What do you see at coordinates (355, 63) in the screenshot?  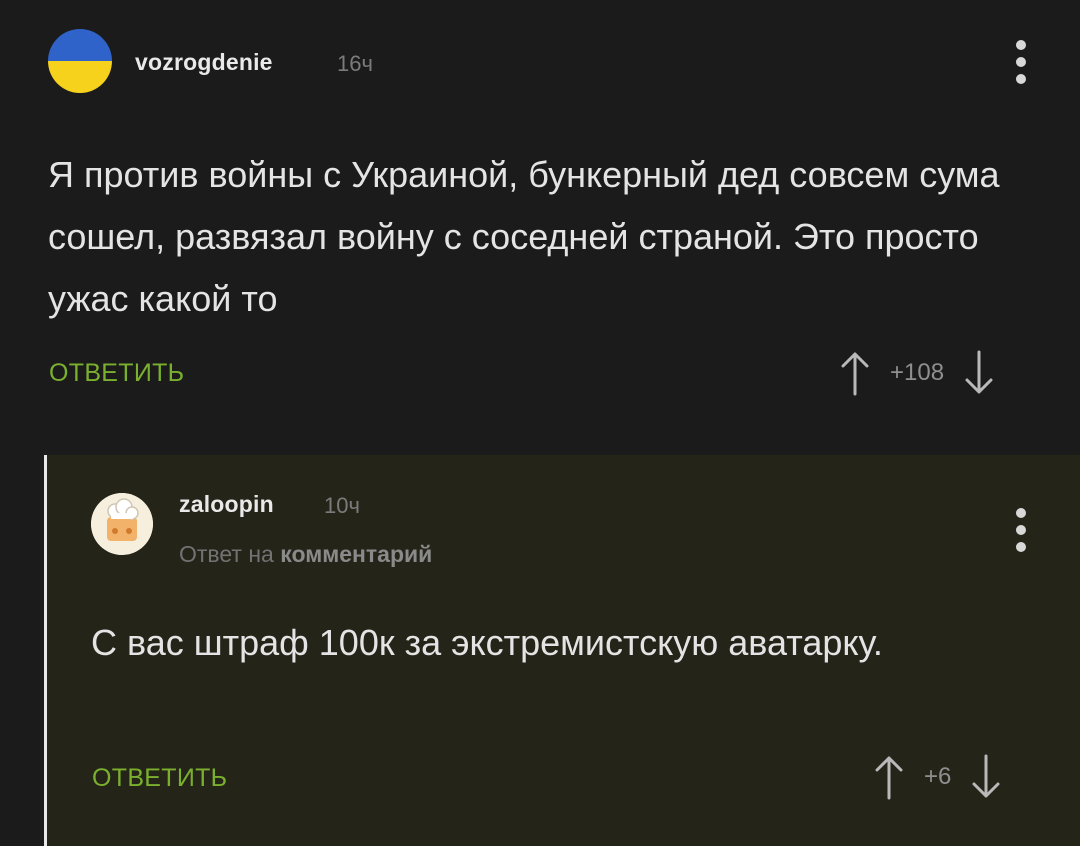 I see `comment-time: 16ч` at bounding box center [355, 63].